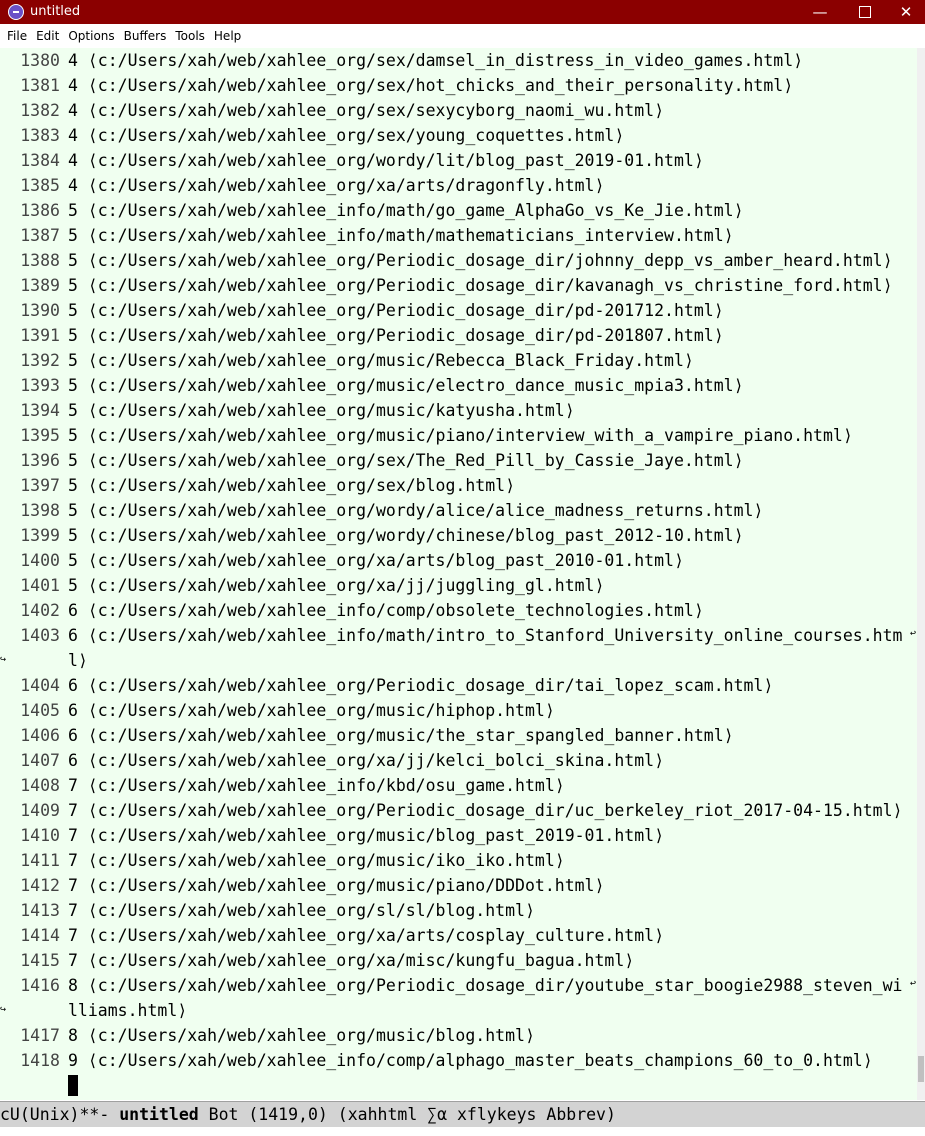 This screenshot has height=1136, width=925. What do you see at coordinates (17, 36) in the screenshot?
I see `menu-file: File` at bounding box center [17, 36].